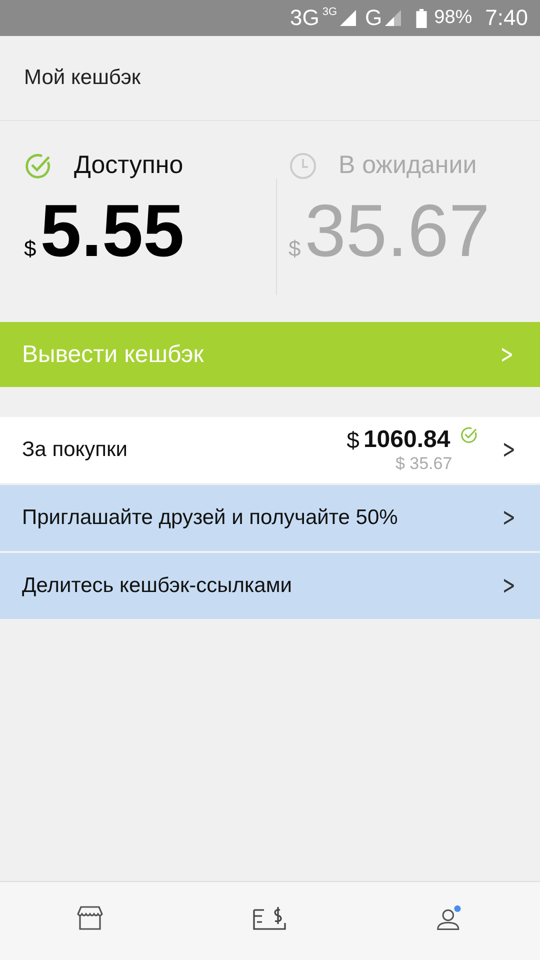 The width and height of the screenshot is (540, 960). What do you see at coordinates (407, 165) in the screenshot?
I see `balance-label: В ожидании` at bounding box center [407, 165].